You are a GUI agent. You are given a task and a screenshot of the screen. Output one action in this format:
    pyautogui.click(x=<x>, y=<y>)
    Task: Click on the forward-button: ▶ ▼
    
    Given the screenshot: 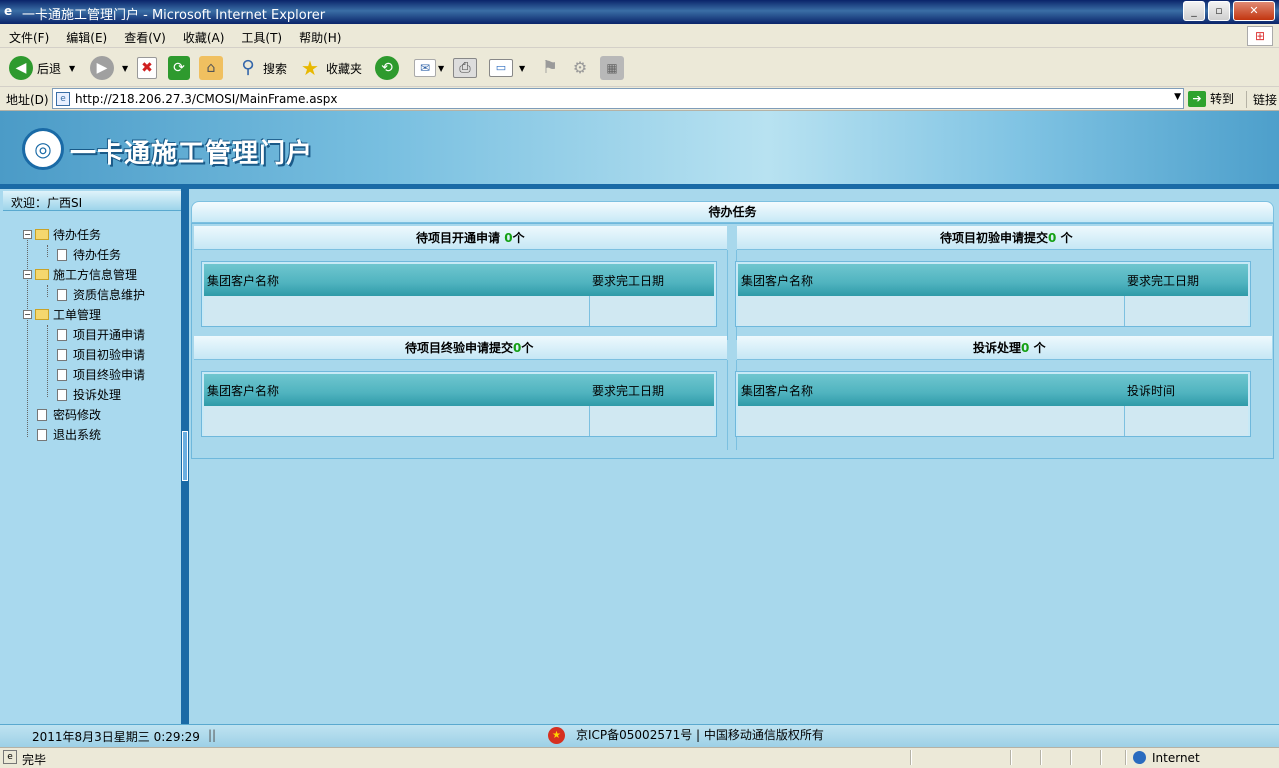 What is the action you would take?
    pyautogui.click(x=109, y=68)
    